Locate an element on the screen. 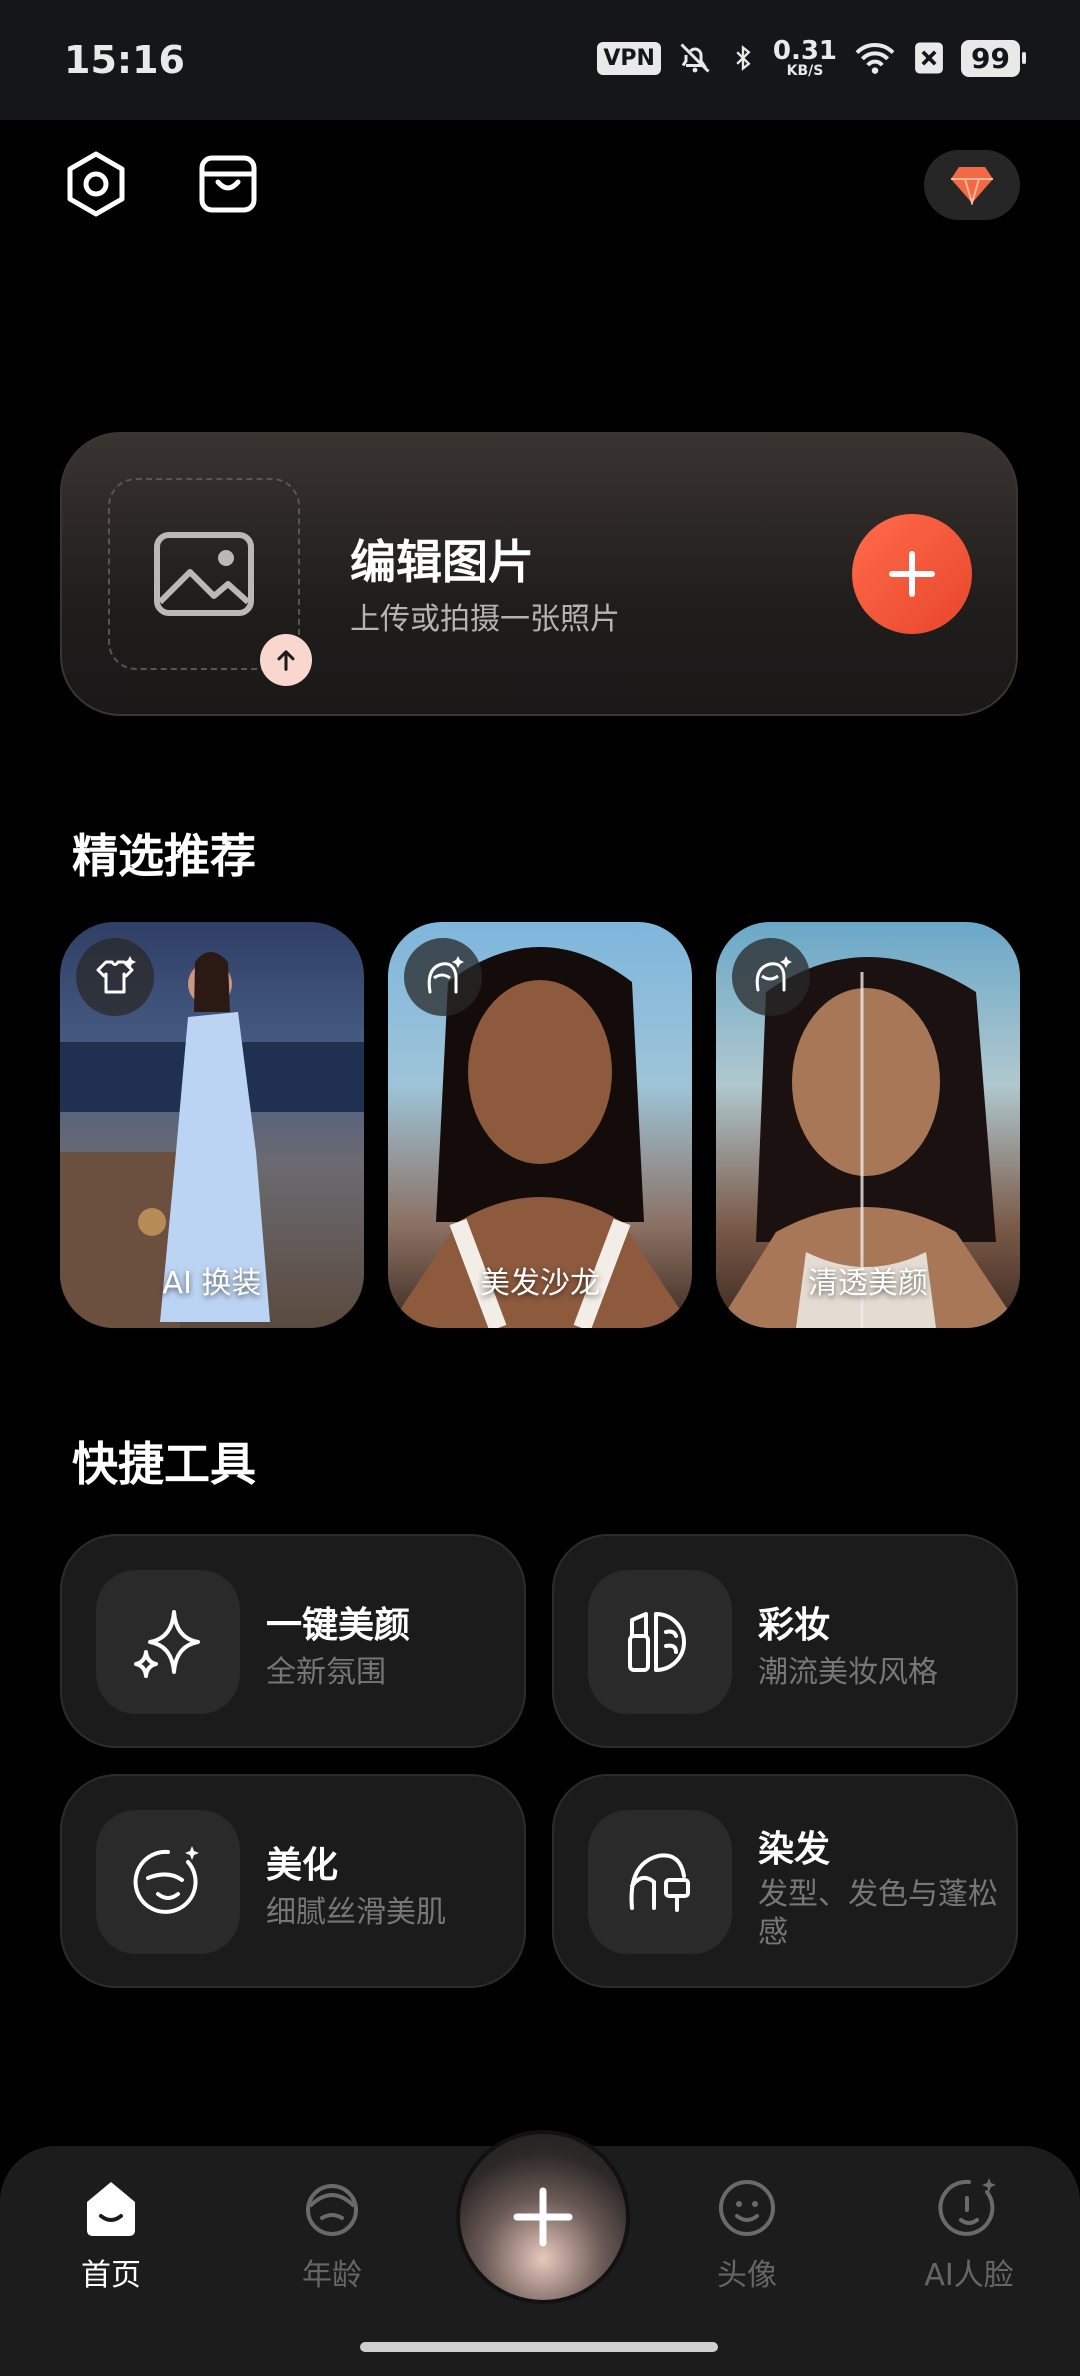 The image size is (1080, 2376). hair-dye-icon is located at coordinates (659, 1882).